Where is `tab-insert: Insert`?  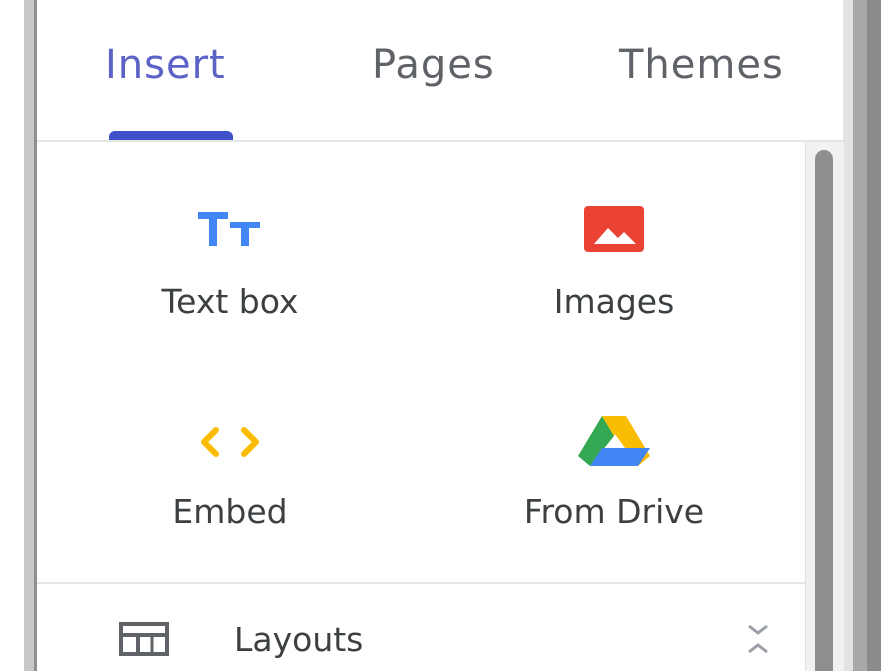 tab-insert: Insert is located at coordinates (165, 65).